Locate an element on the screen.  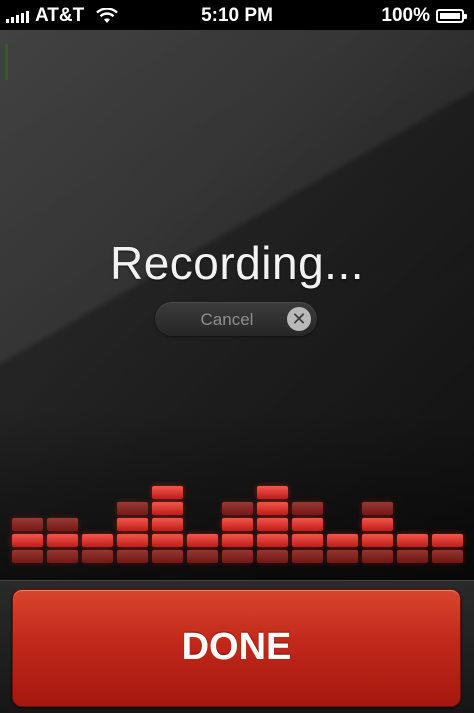
done-label: DONE is located at coordinates (236, 647).